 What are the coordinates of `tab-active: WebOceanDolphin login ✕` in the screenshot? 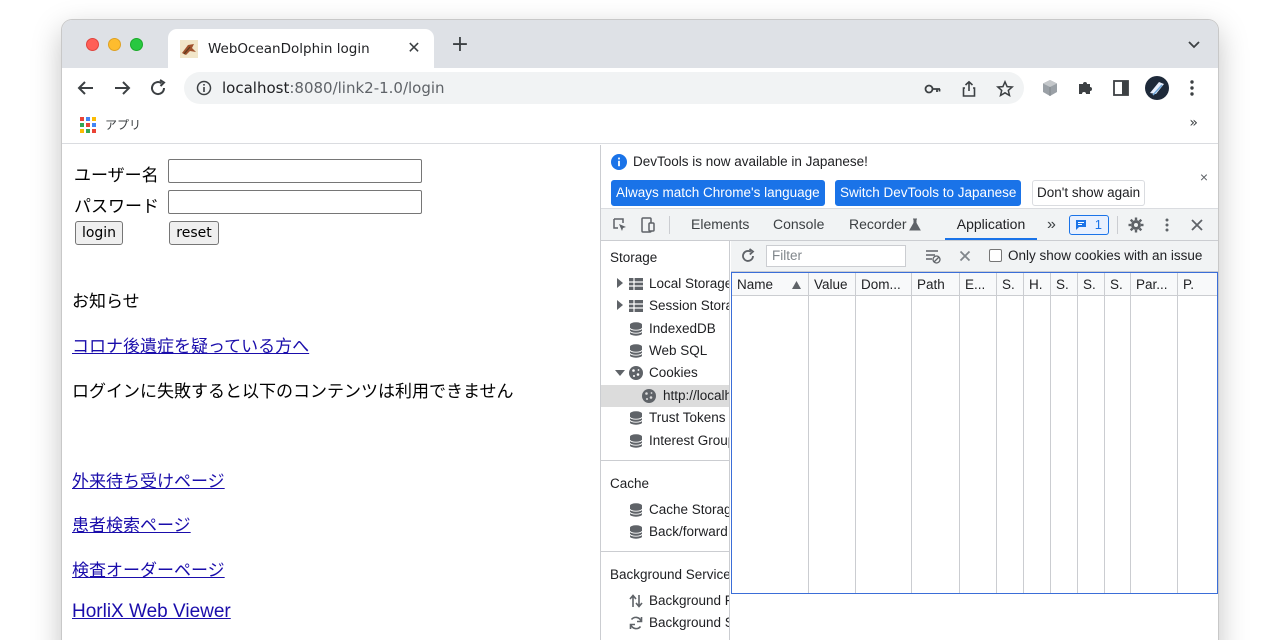 It's located at (301, 48).